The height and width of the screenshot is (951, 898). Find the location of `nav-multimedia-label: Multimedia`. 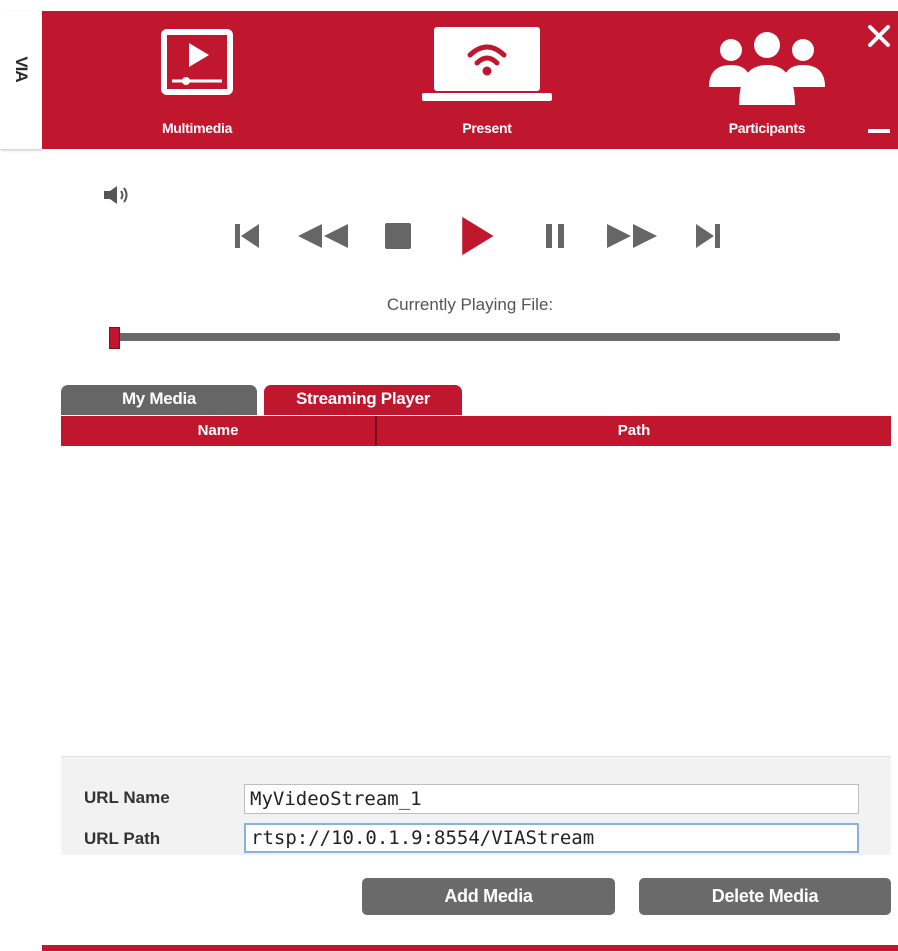

nav-multimedia-label: Multimedia is located at coordinates (197, 128).